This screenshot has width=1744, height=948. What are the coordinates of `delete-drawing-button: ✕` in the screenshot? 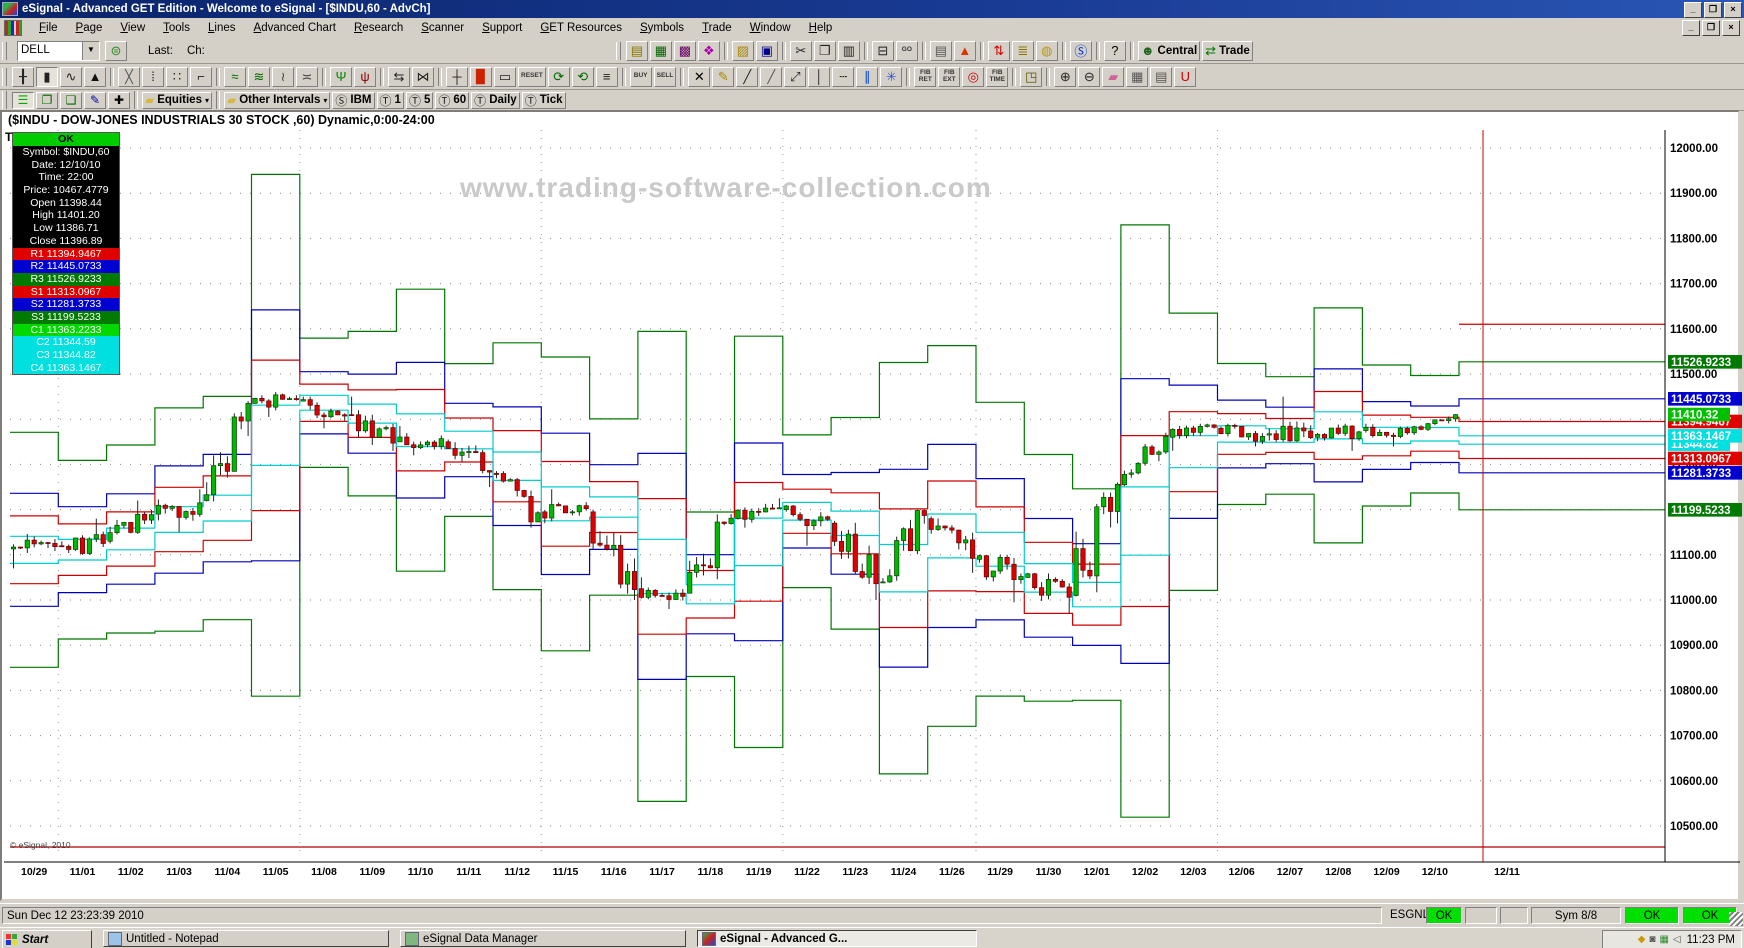 It's located at (699, 76).